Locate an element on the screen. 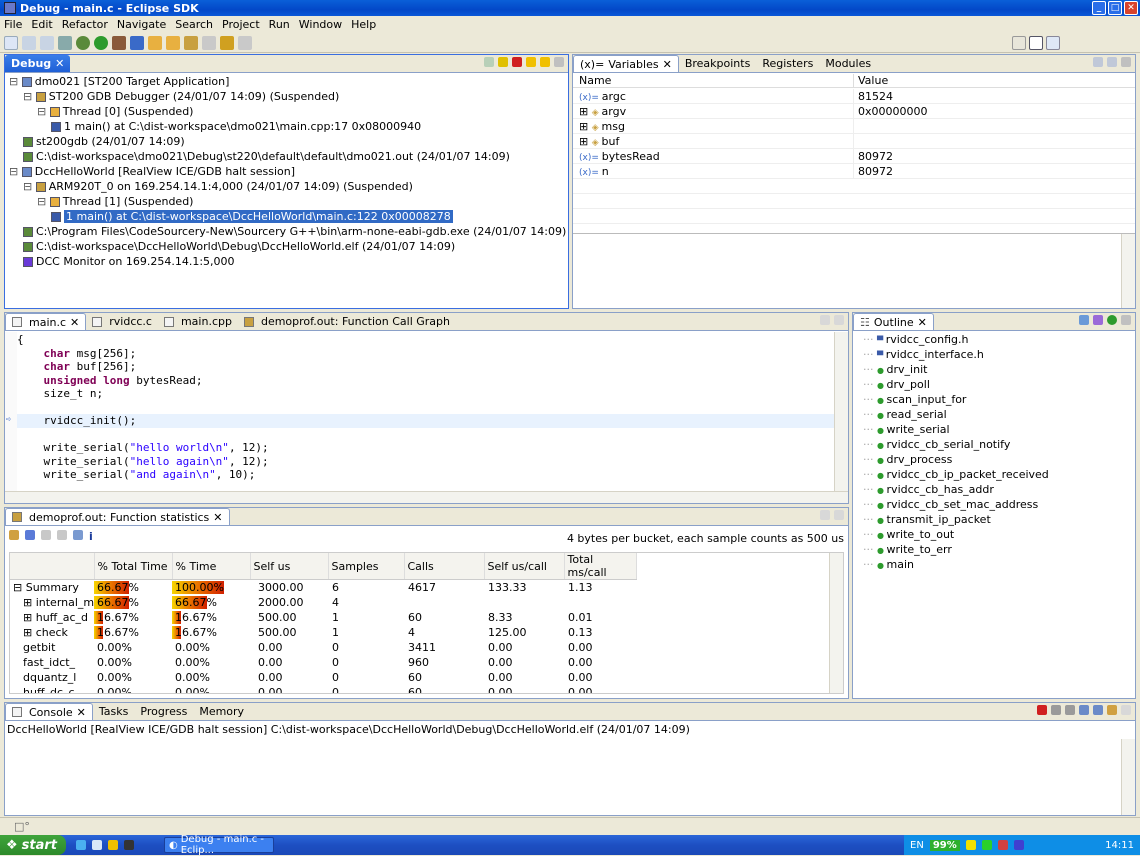 Image resolution: width=1140 pixels, height=856 pixels. scroll-lock-icon is located at coordinates (1084, 710).